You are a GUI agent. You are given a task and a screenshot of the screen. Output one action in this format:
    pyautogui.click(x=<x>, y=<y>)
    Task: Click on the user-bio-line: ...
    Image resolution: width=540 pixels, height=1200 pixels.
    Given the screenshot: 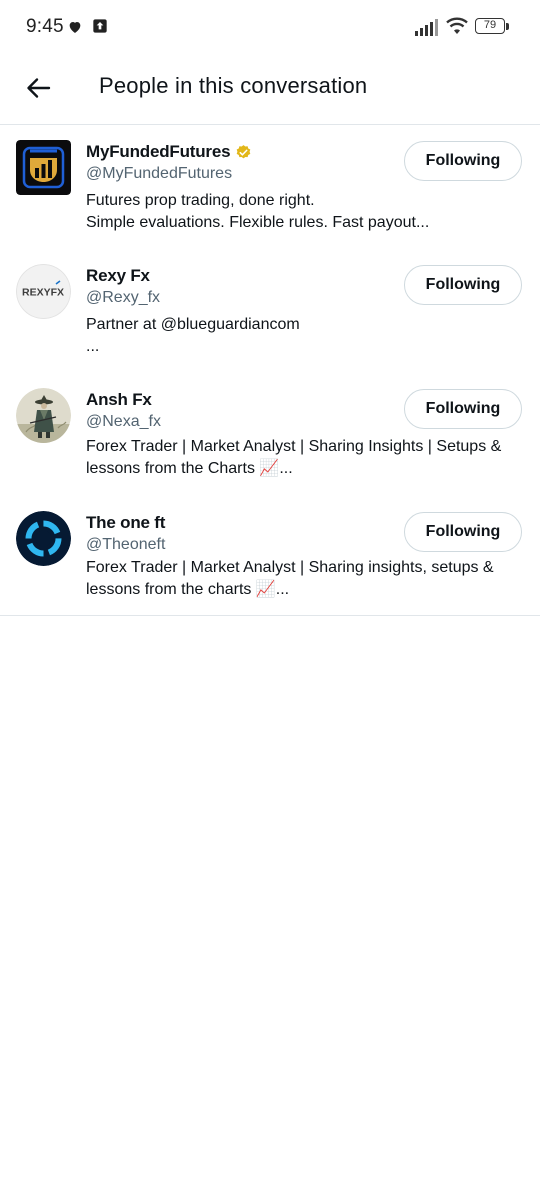 What is the action you would take?
    pyautogui.click(x=93, y=346)
    